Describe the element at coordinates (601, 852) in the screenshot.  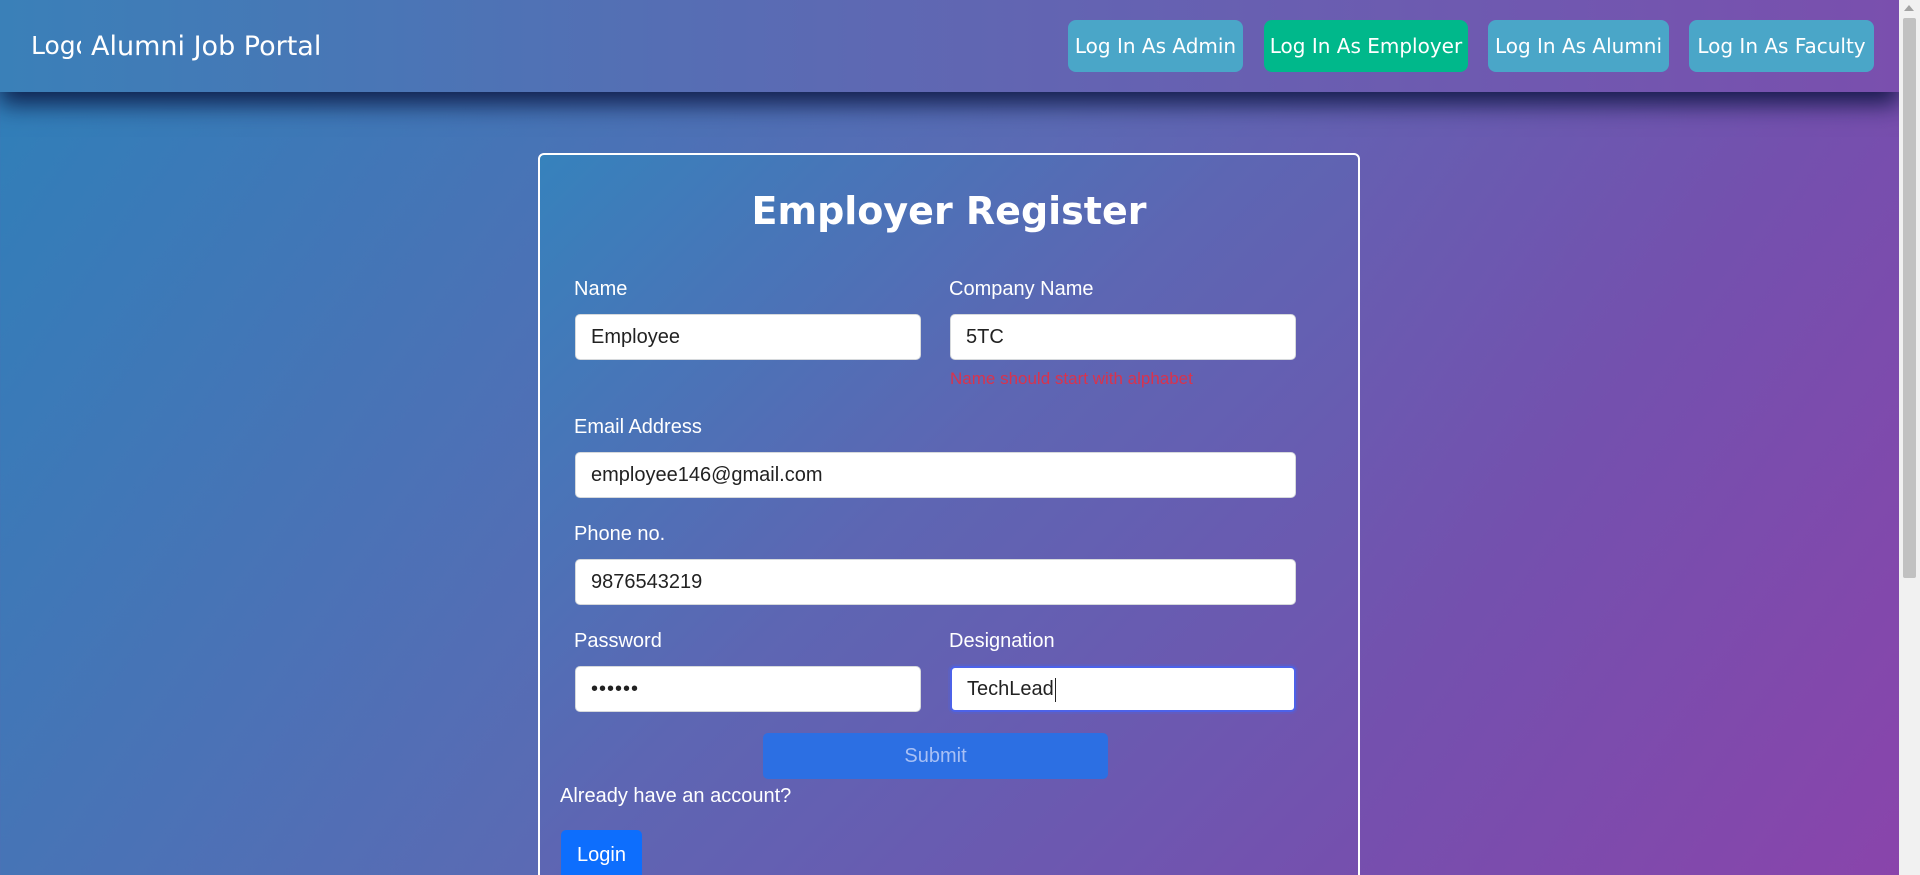
I see `login-button: Login` at that location.